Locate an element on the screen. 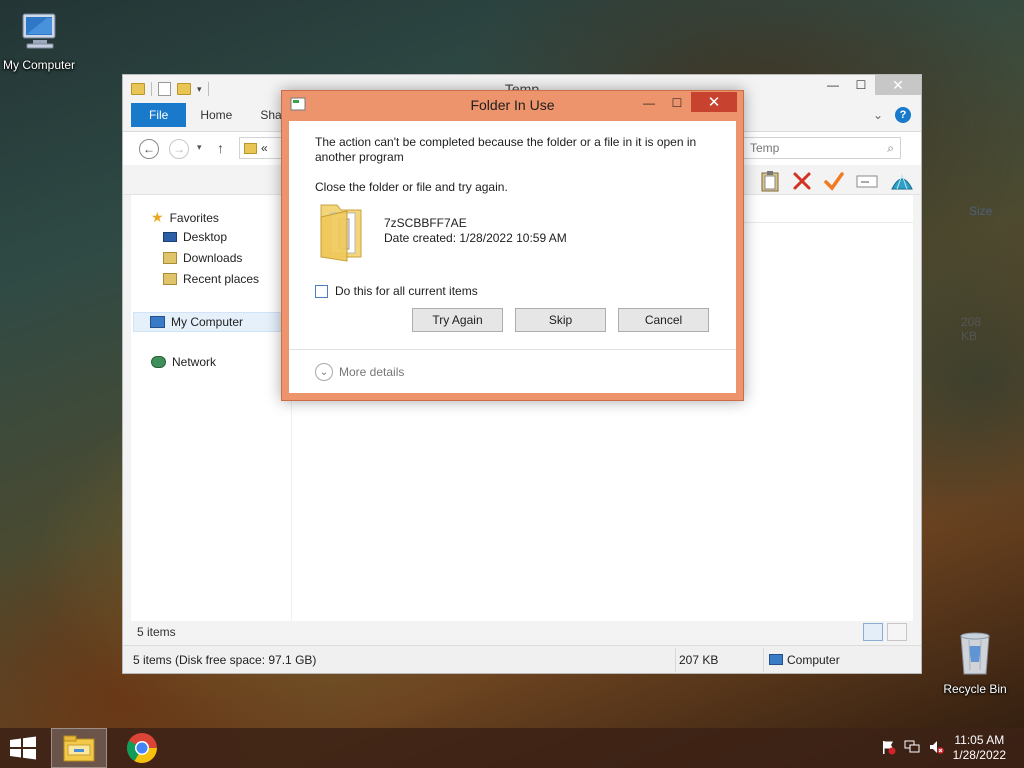  column-header-size: Size is located at coordinates (980, 211).